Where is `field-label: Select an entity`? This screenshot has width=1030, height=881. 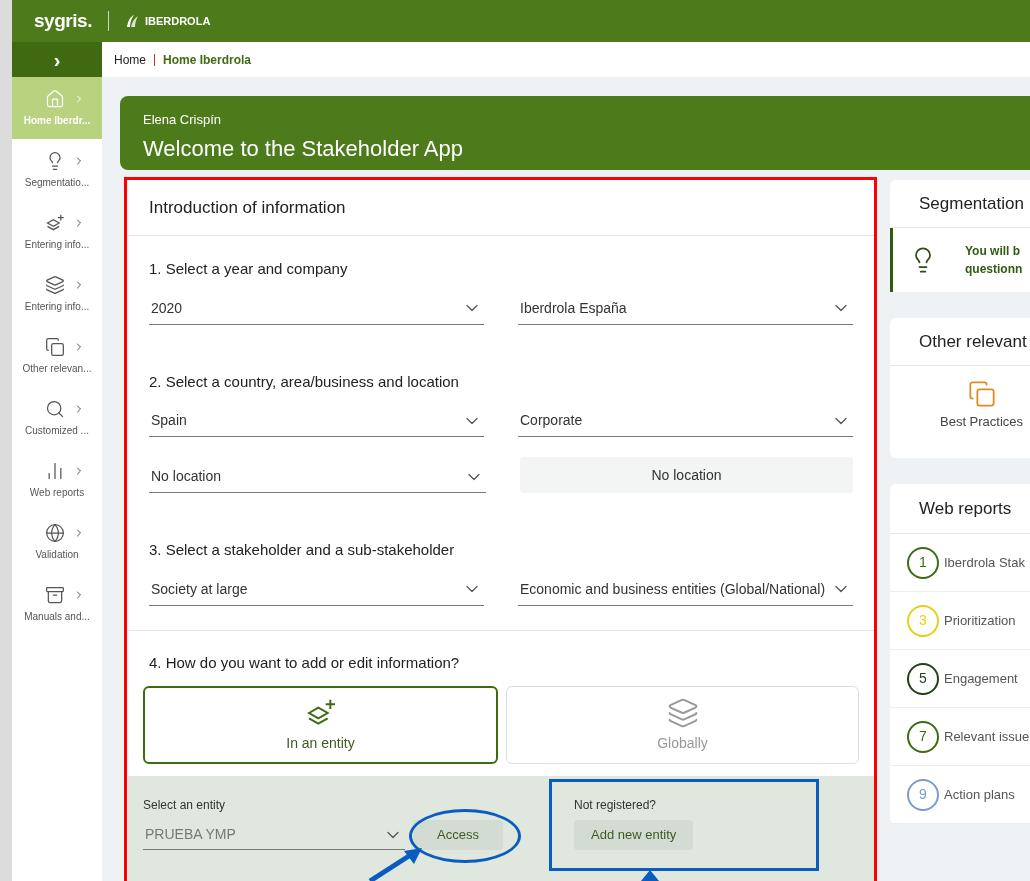 field-label: Select an entity is located at coordinates (185, 805).